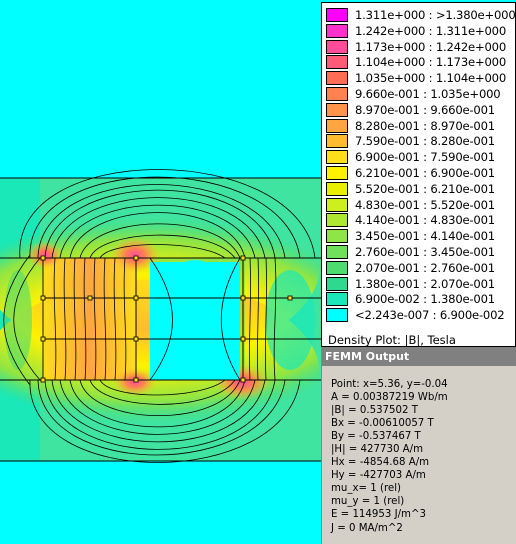  I want to click on legend-range-label: 4.140e-001 : 4.830e-001, so click(425, 220).